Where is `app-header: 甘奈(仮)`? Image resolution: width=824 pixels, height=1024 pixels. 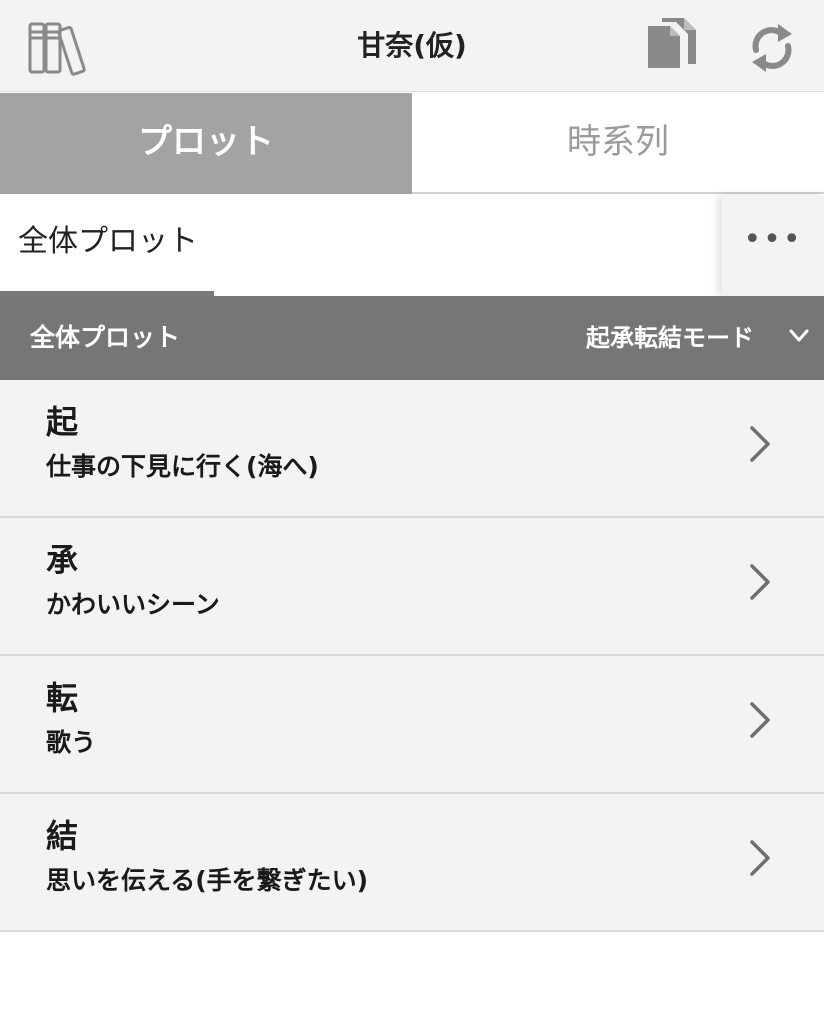 app-header: 甘奈(仮) is located at coordinates (412, 46).